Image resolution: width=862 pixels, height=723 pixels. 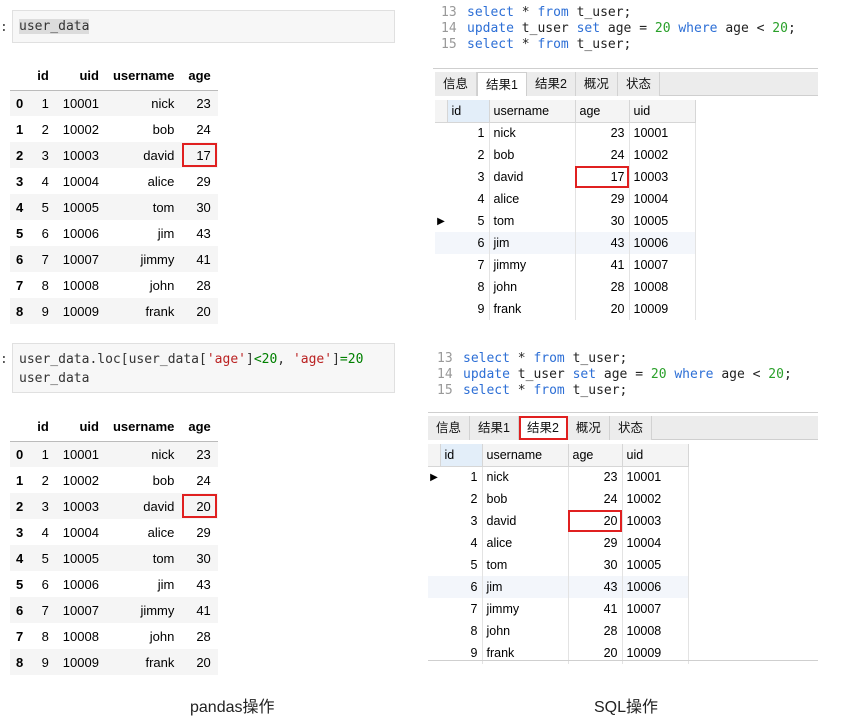 What do you see at coordinates (565, 177) in the screenshot?
I see `grid-row: 3 david 17 10003` at bounding box center [565, 177].